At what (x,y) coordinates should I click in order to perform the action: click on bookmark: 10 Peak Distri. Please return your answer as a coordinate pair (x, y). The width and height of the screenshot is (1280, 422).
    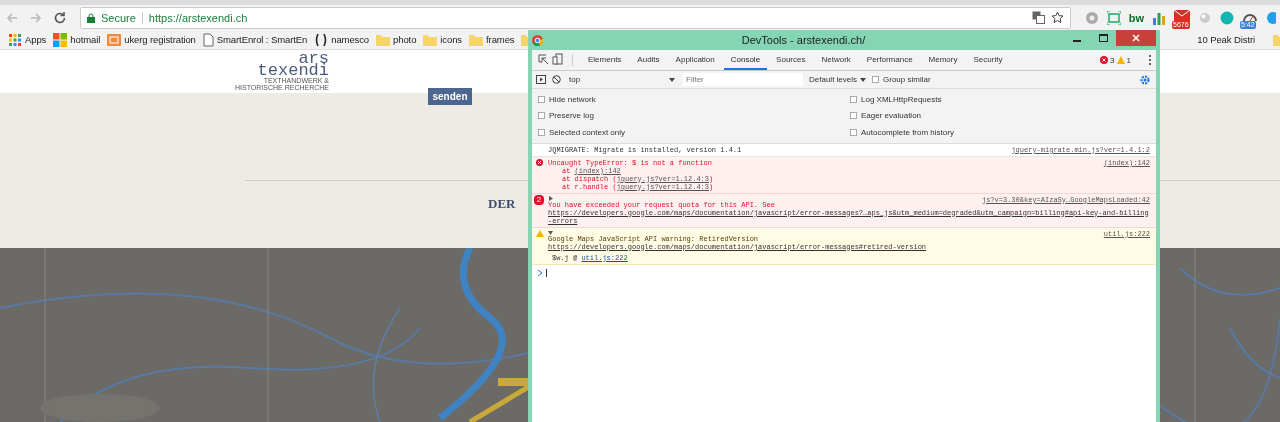
    Looking at the image, I should click on (1226, 39).